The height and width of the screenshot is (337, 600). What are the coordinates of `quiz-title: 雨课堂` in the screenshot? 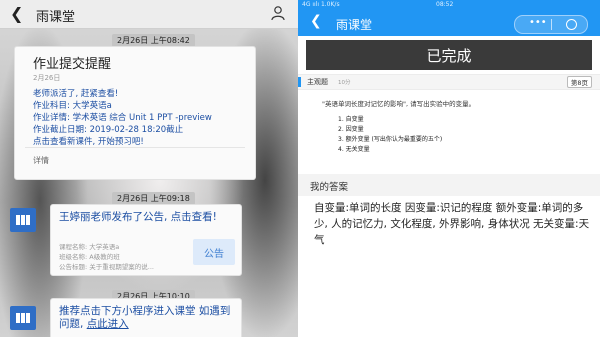 It's located at (354, 25).